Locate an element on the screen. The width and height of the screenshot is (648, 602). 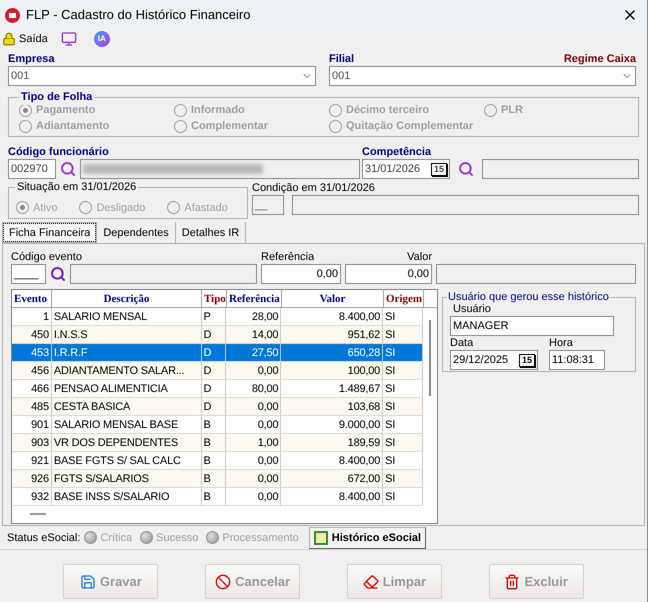
table-cell: 103,68 is located at coordinates (332, 406).